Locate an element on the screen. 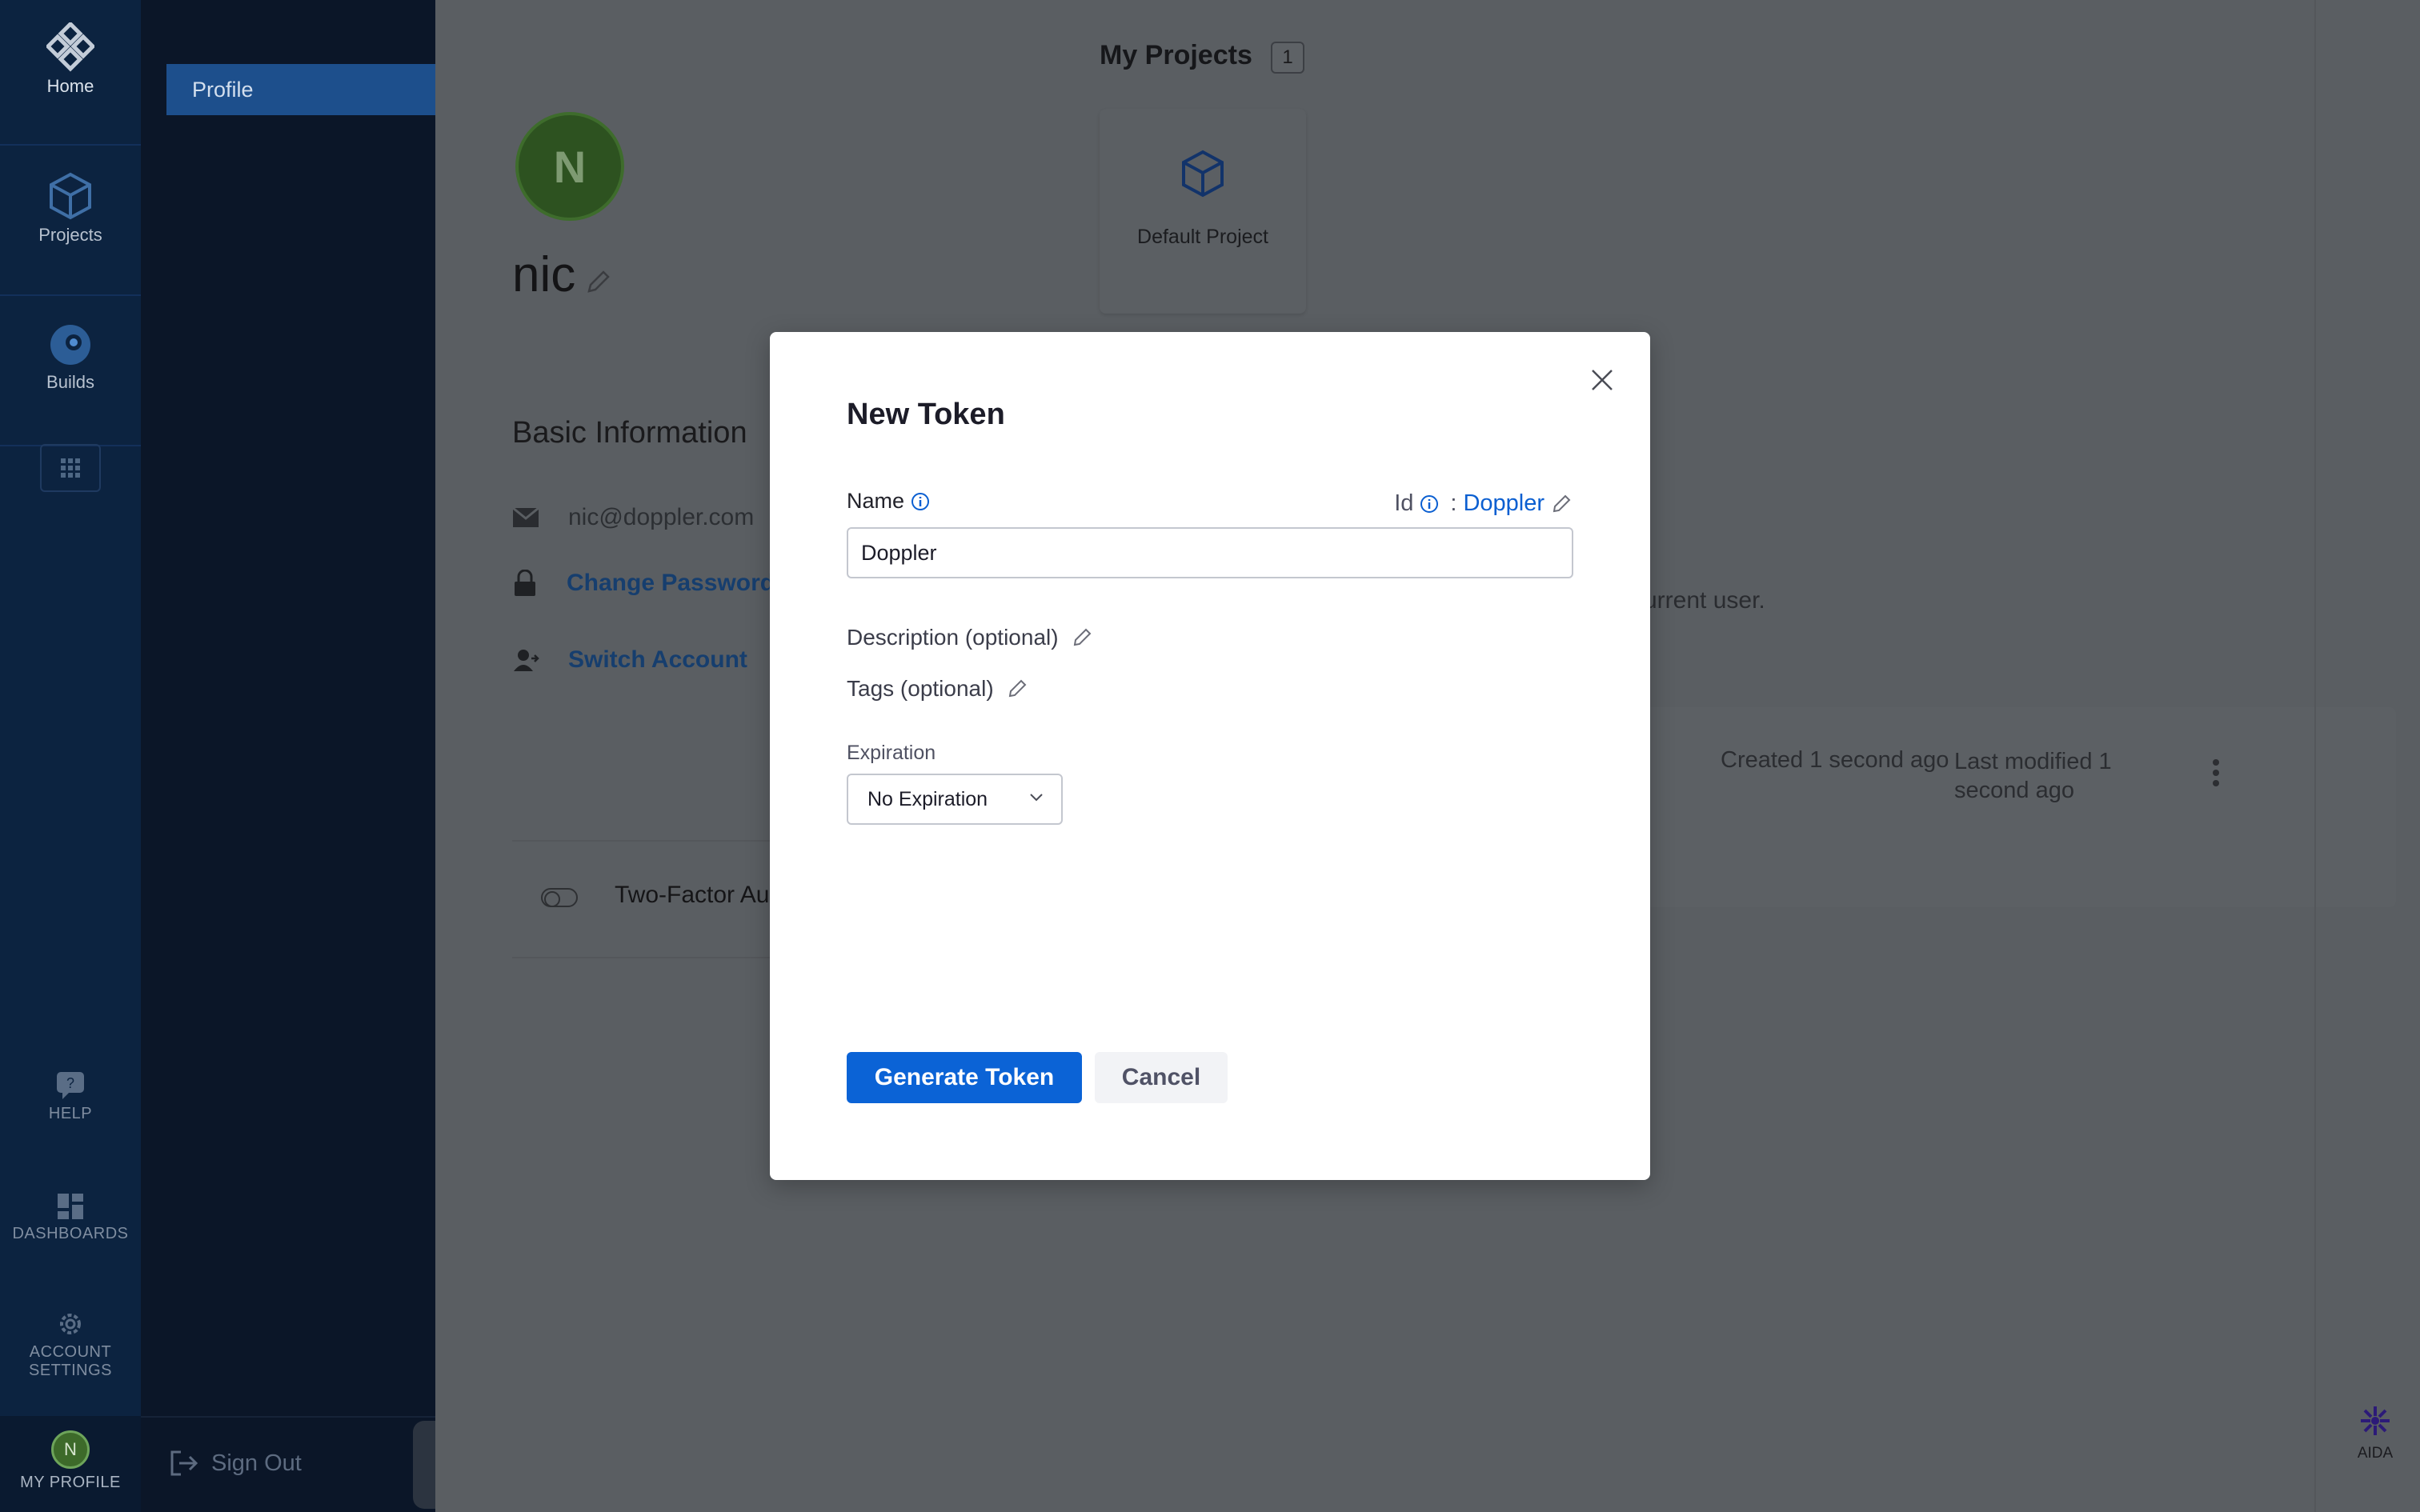 This screenshot has height=1512, width=2420. app-grid-button is located at coordinates (70, 468).